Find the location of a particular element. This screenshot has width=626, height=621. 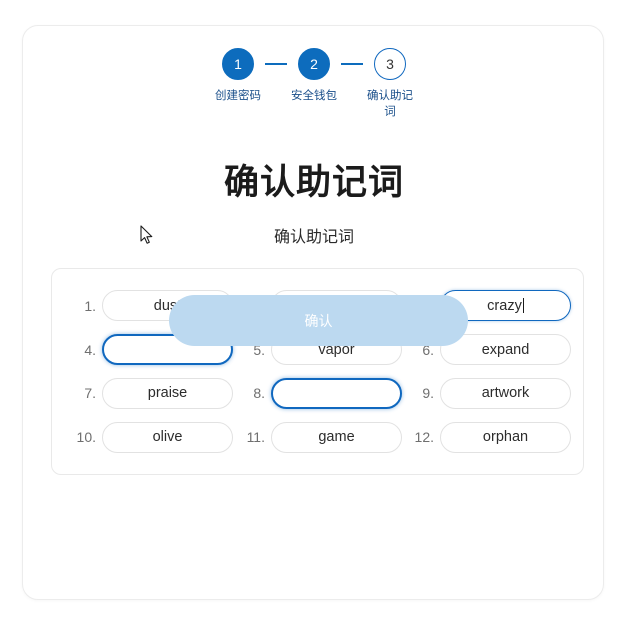

mnemonic-word-text-3: crazy is located at coordinates (504, 305).